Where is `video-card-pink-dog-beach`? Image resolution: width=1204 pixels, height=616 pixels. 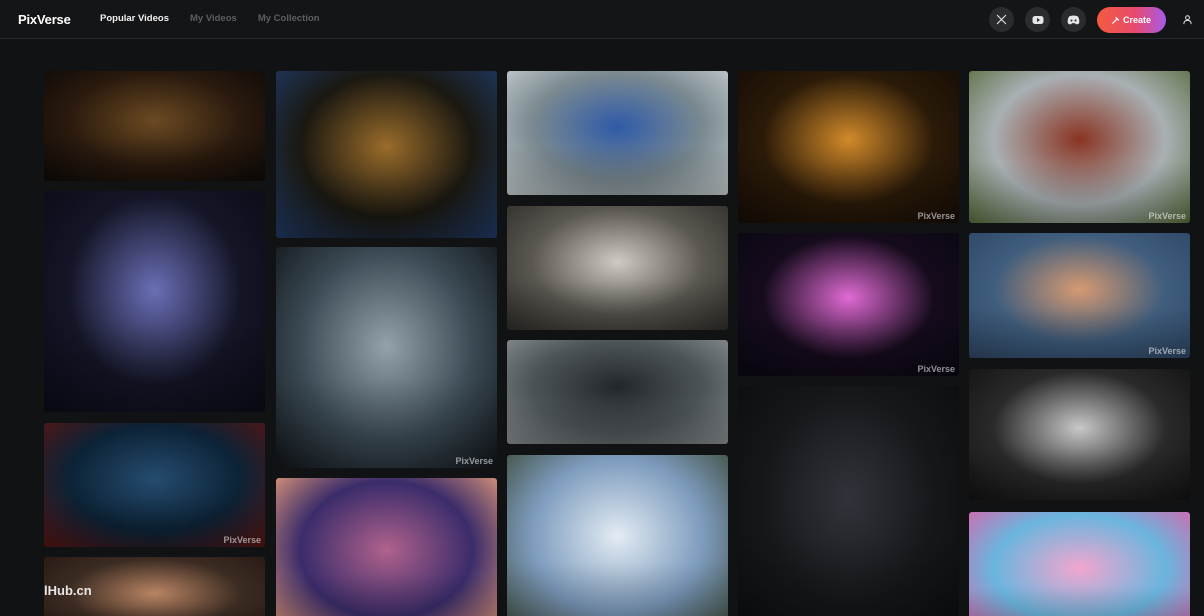 video-card-pink-dog-beach is located at coordinates (1079, 564).